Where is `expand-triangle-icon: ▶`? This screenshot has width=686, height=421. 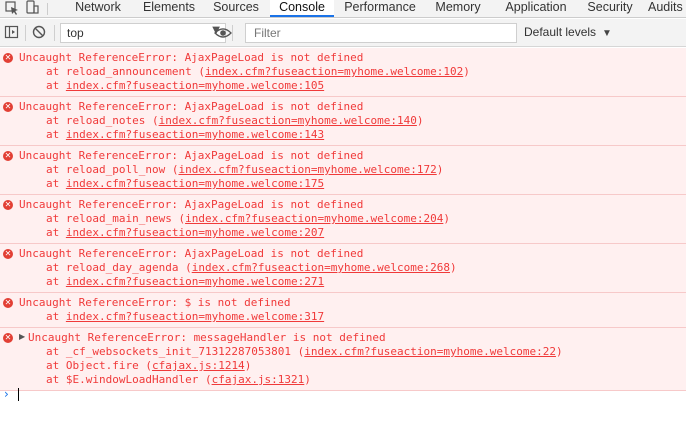
expand-triangle-icon: ▶ is located at coordinates (22, 336).